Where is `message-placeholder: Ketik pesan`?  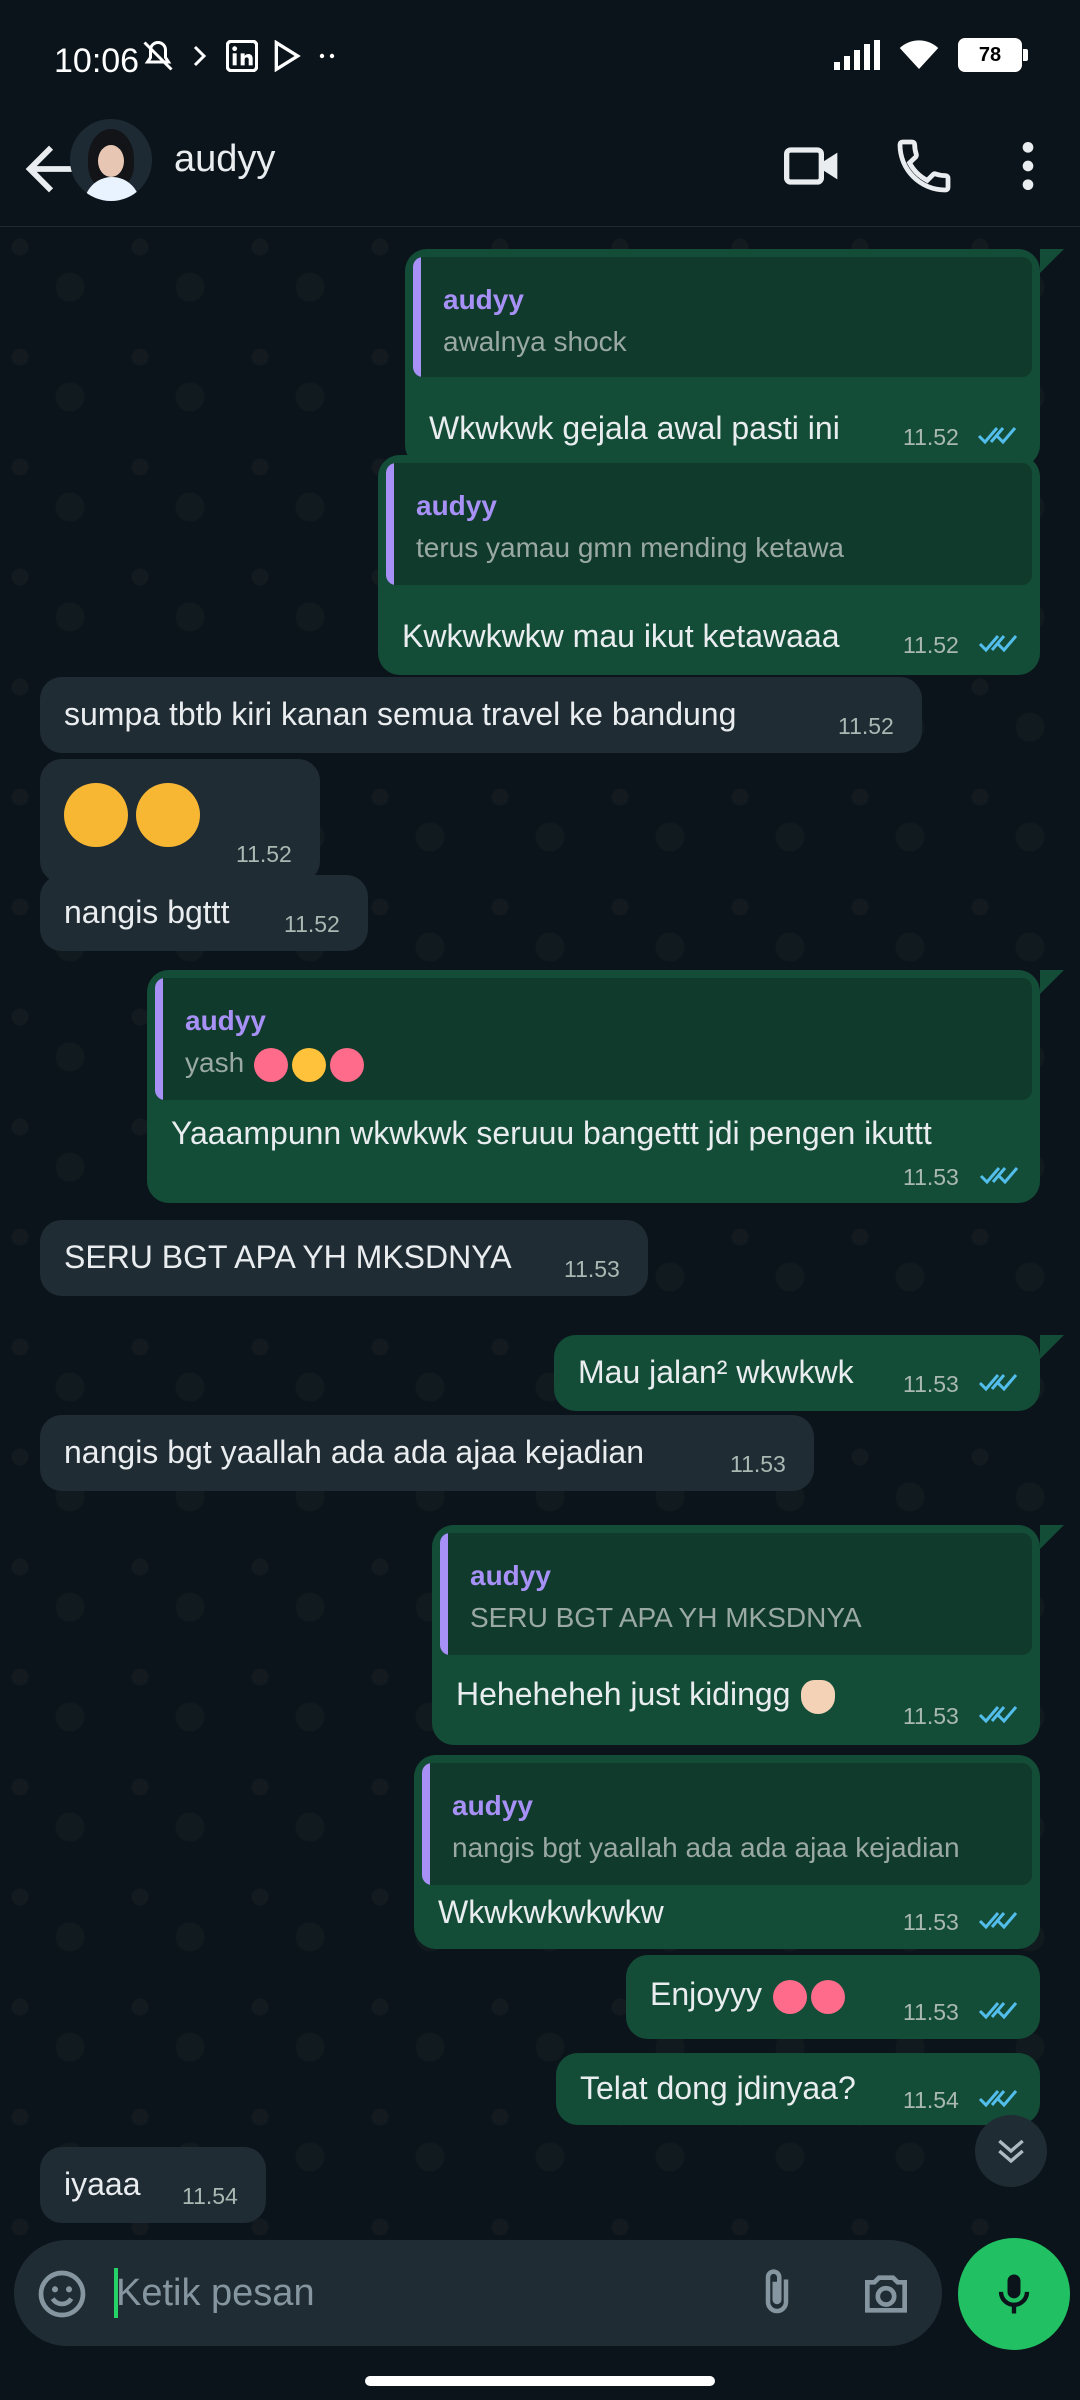 message-placeholder: Ketik pesan is located at coordinates (215, 2293).